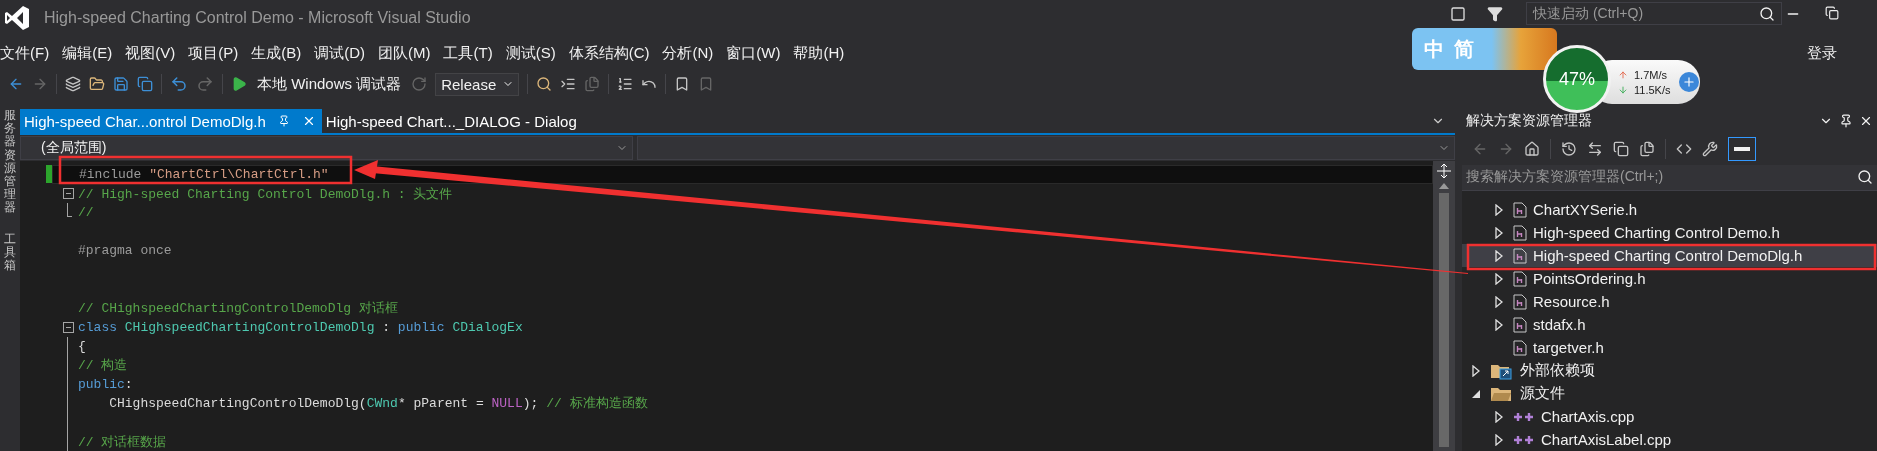 This screenshot has width=1877, height=451. What do you see at coordinates (1623, 89) in the screenshot?
I see `download-icon` at bounding box center [1623, 89].